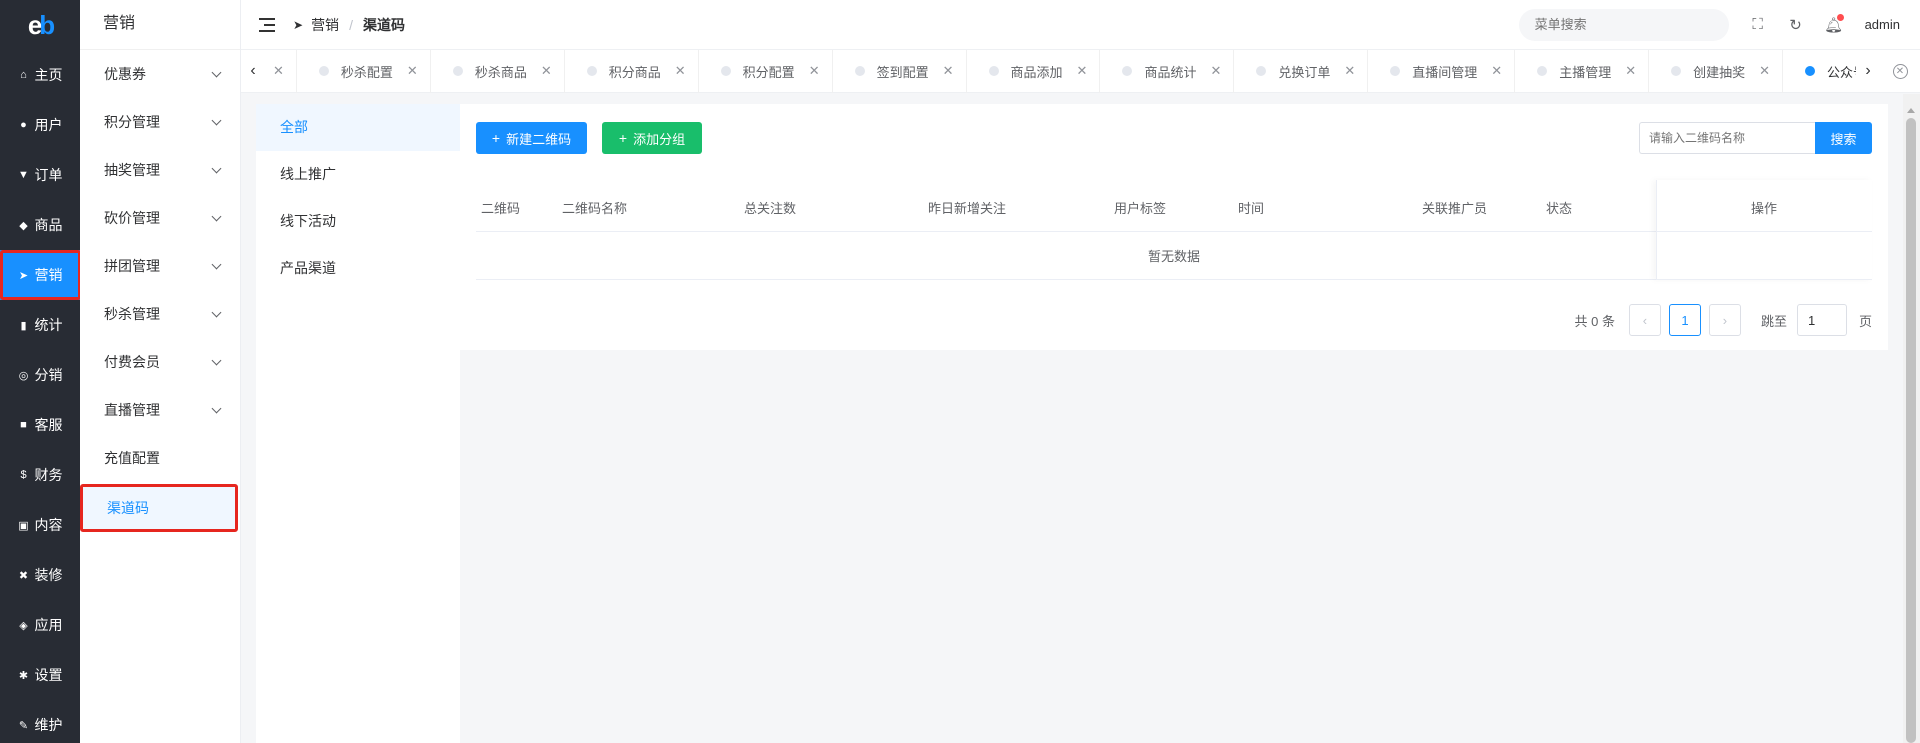 The height and width of the screenshot is (743, 1920). I want to click on refresh-icon: ↻, so click(1796, 25).